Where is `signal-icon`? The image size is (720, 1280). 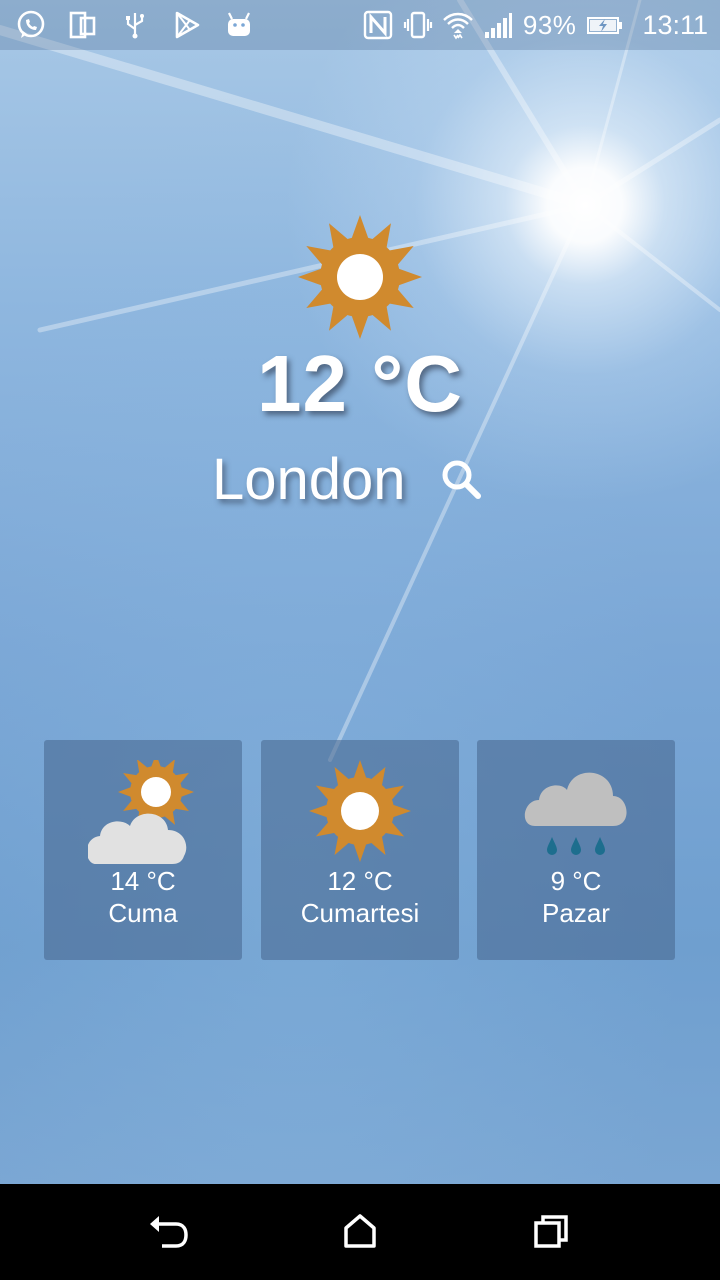
signal-icon is located at coordinates (498, 25).